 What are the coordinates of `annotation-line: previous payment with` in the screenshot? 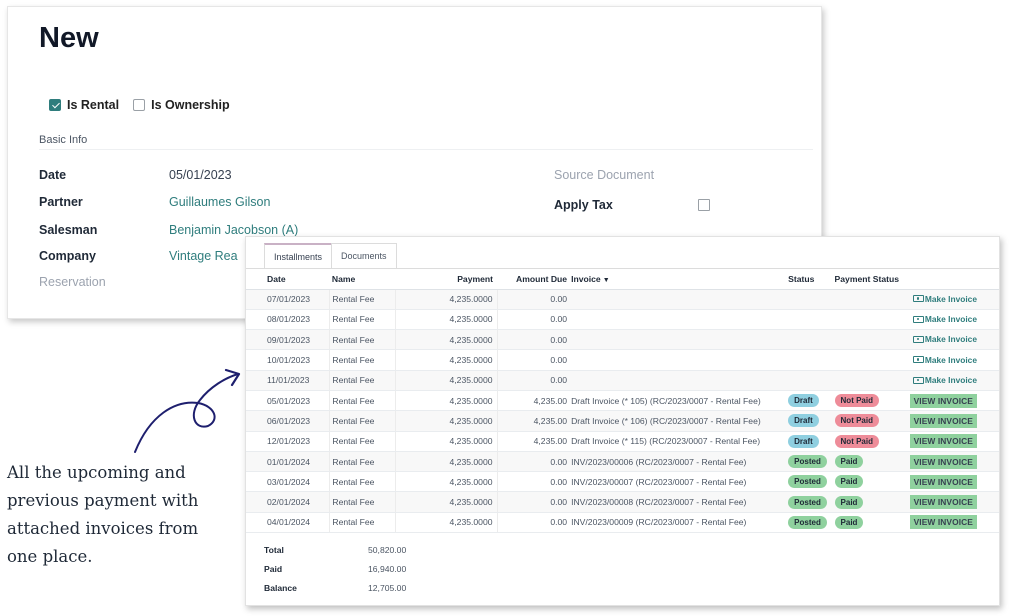 It's located at (103, 500).